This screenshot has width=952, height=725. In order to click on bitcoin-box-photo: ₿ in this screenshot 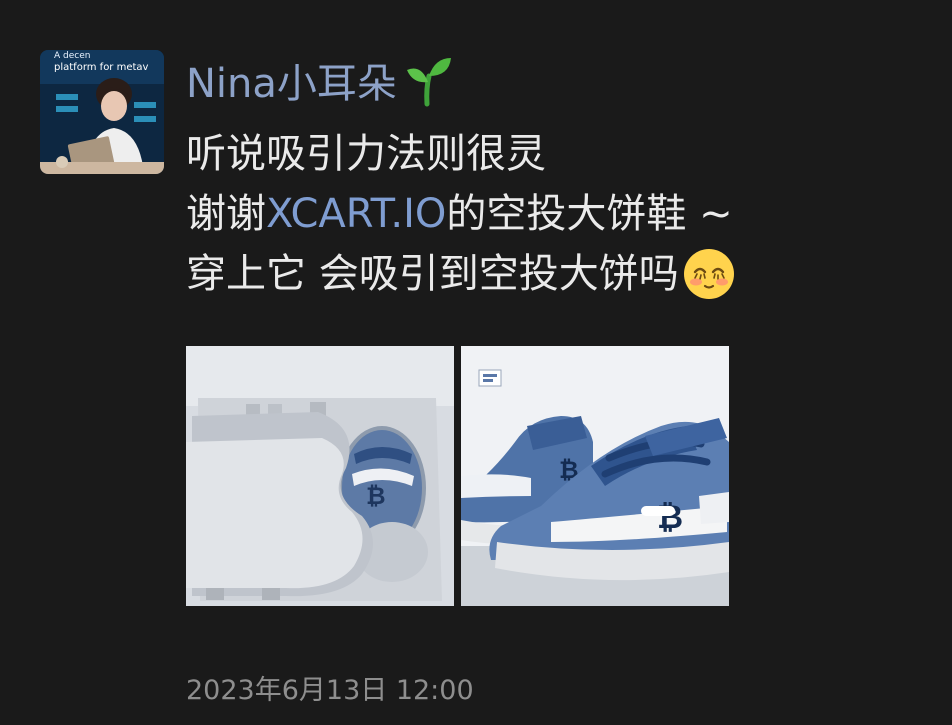, I will do `click(320, 476)`.